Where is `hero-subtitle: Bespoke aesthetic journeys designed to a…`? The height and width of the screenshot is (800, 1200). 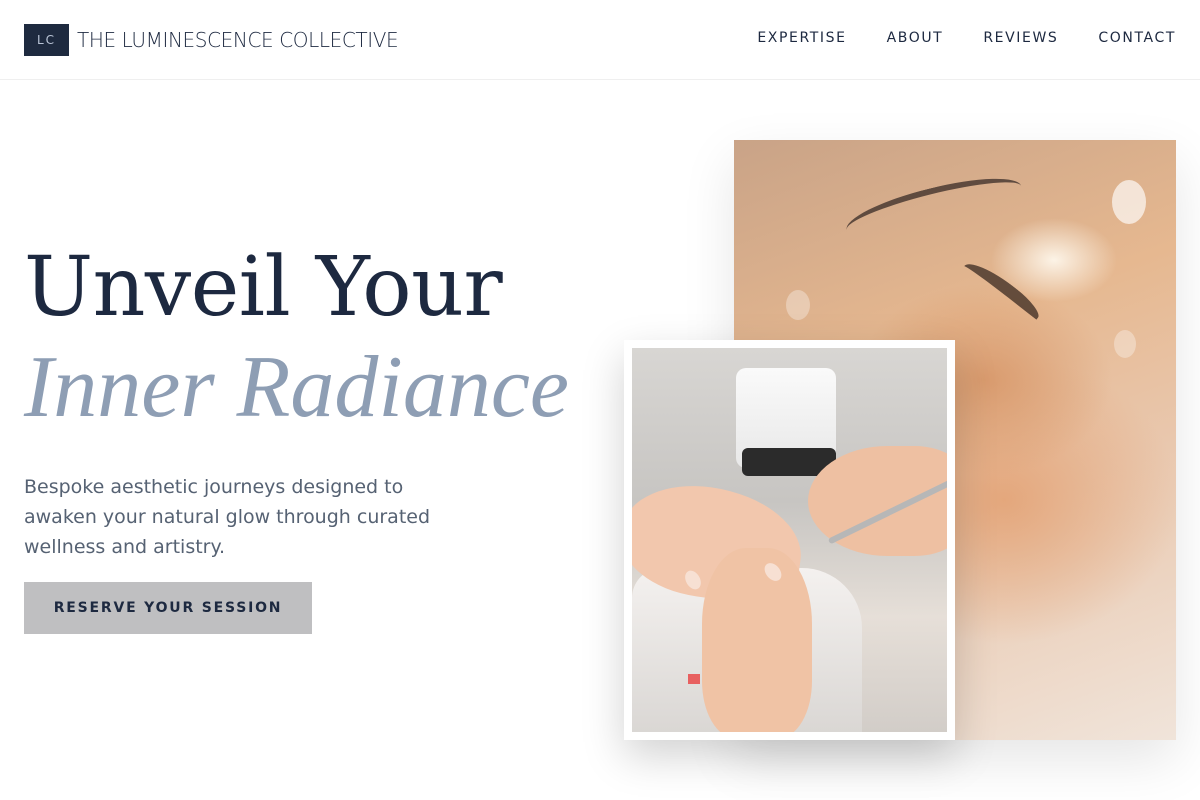
hero-subtitle: Bespoke aesthetic journeys designed to a… is located at coordinates (227, 517).